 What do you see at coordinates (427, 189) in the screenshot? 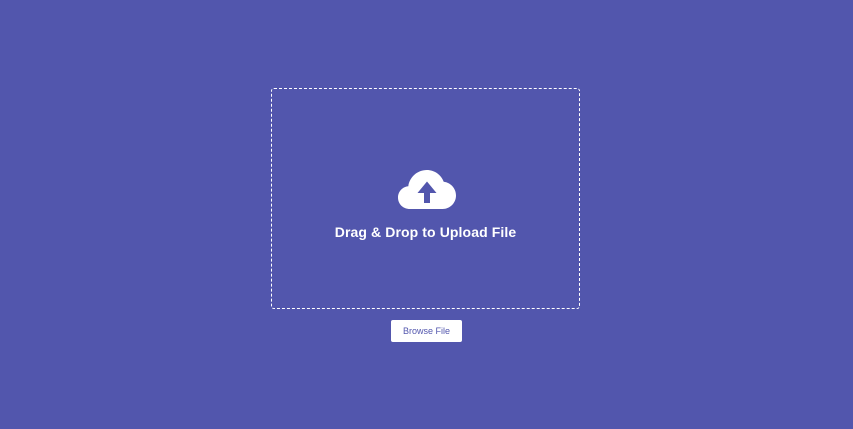
I see `cloud-upload-icon` at bounding box center [427, 189].